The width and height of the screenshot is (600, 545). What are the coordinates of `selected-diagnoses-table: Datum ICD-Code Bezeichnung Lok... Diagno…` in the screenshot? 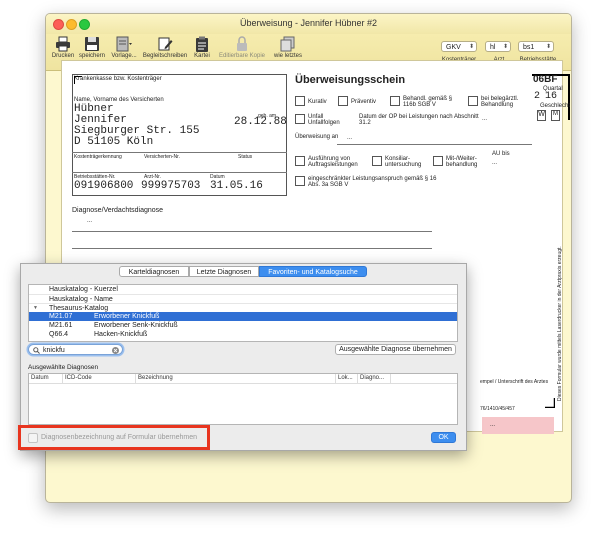 It's located at (243, 399).